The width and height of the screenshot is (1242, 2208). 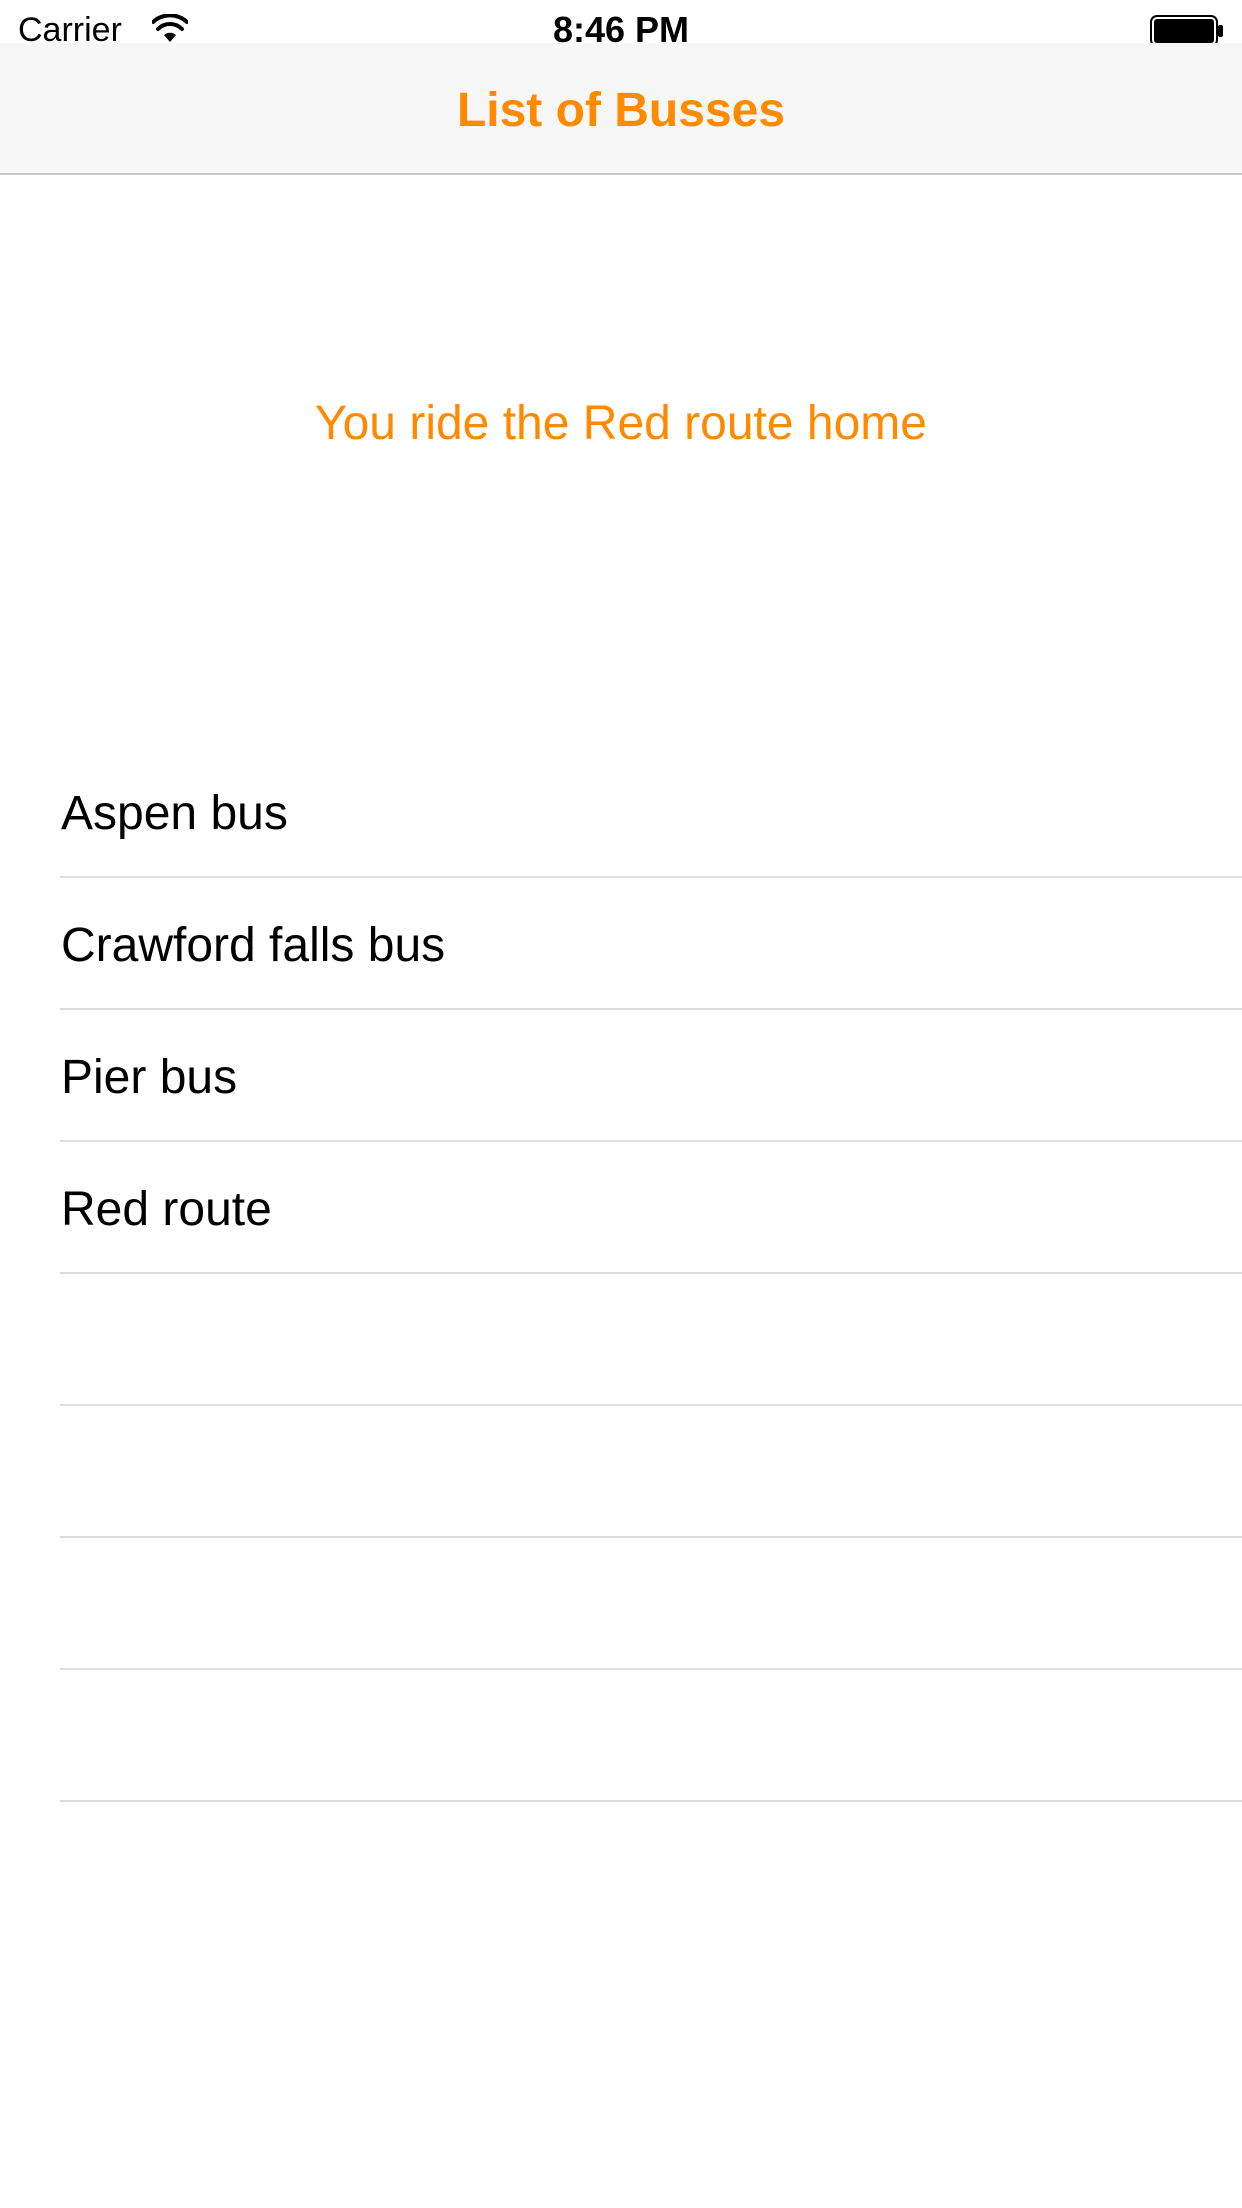 I want to click on navigation-bar: List of Busses, so click(x=621, y=109).